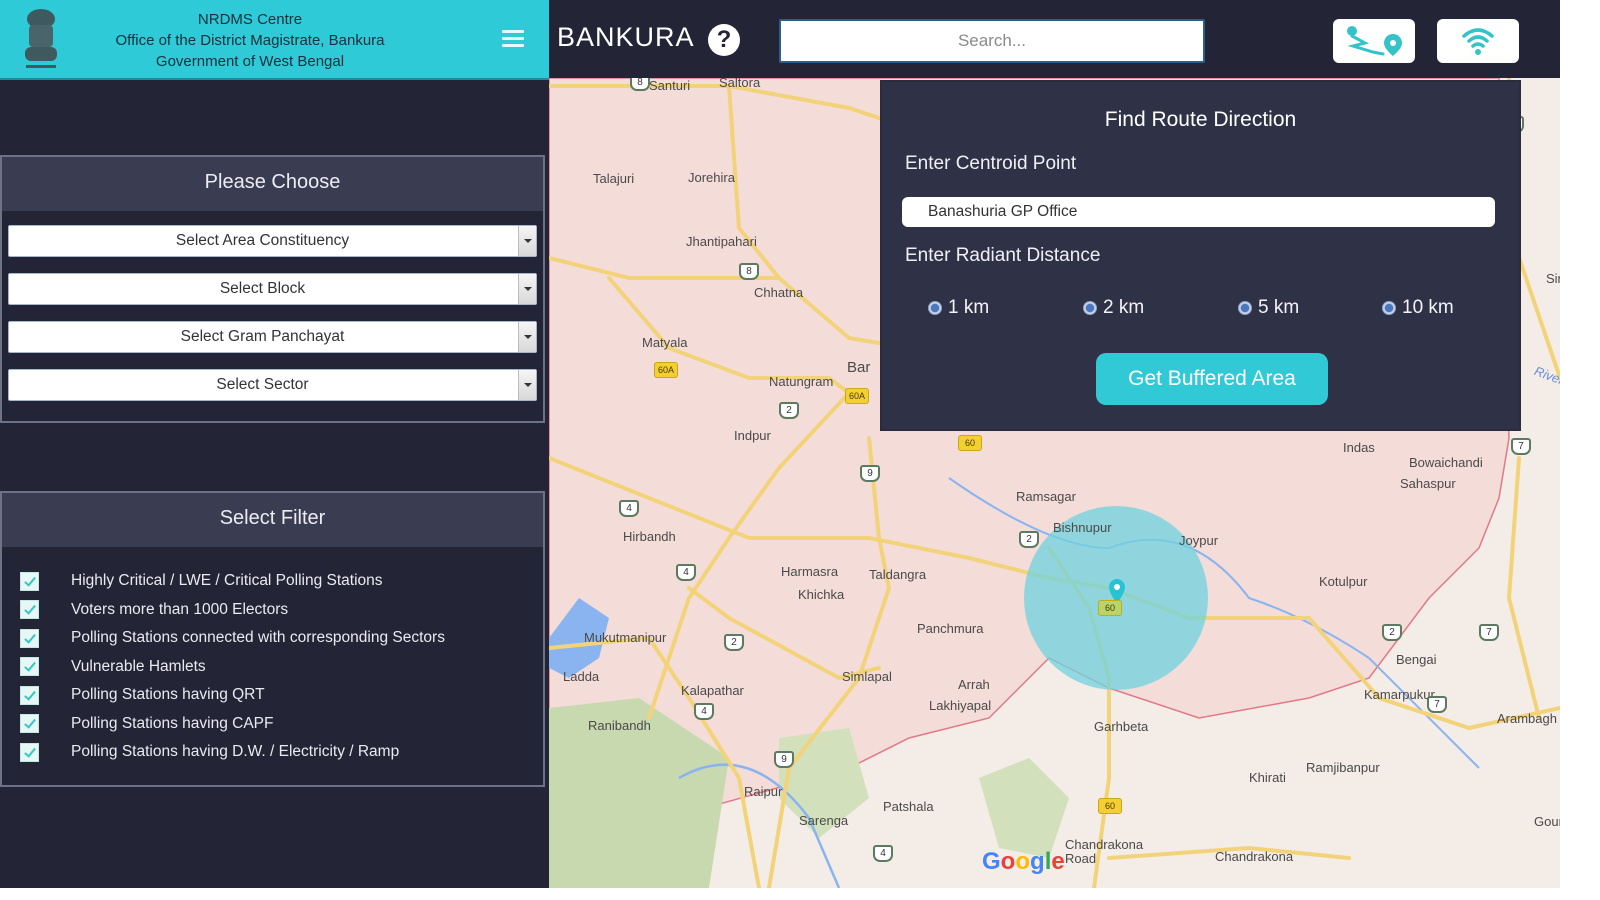 This screenshot has height=900, width=1600. I want to click on radio-2km: 2 km, so click(1113, 308).